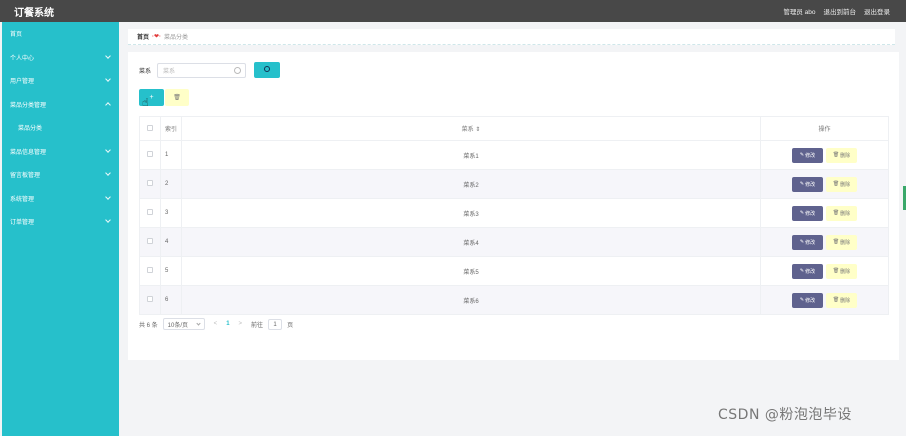  I want to click on table-row: 2 菜系2 ✎ 修改 🗑 删除, so click(514, 184).